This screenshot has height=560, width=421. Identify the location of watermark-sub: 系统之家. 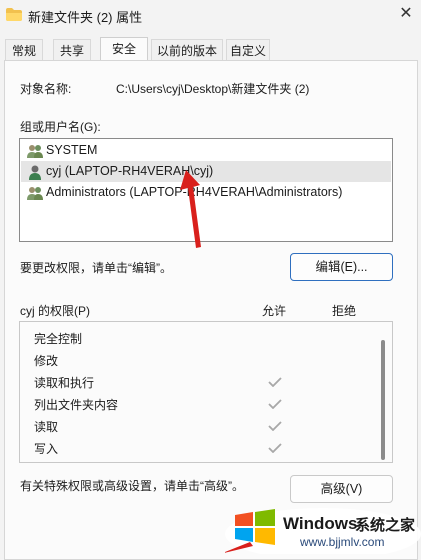
(385, 525).